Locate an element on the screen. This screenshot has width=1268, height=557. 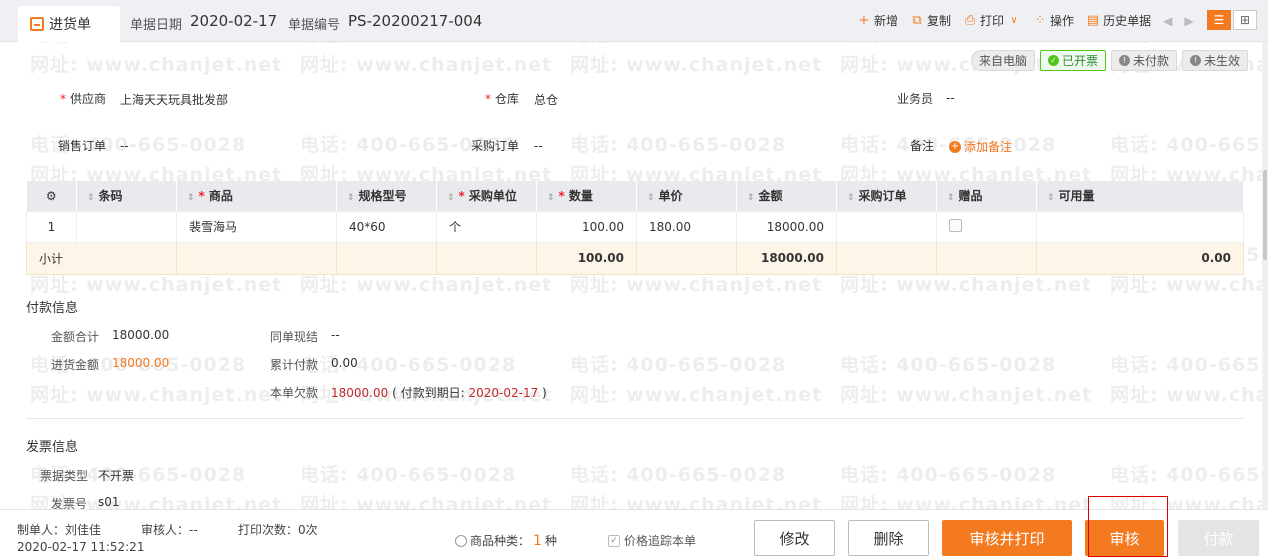
source-badge: 来自电脑 is located at coordinates (1003, 60).